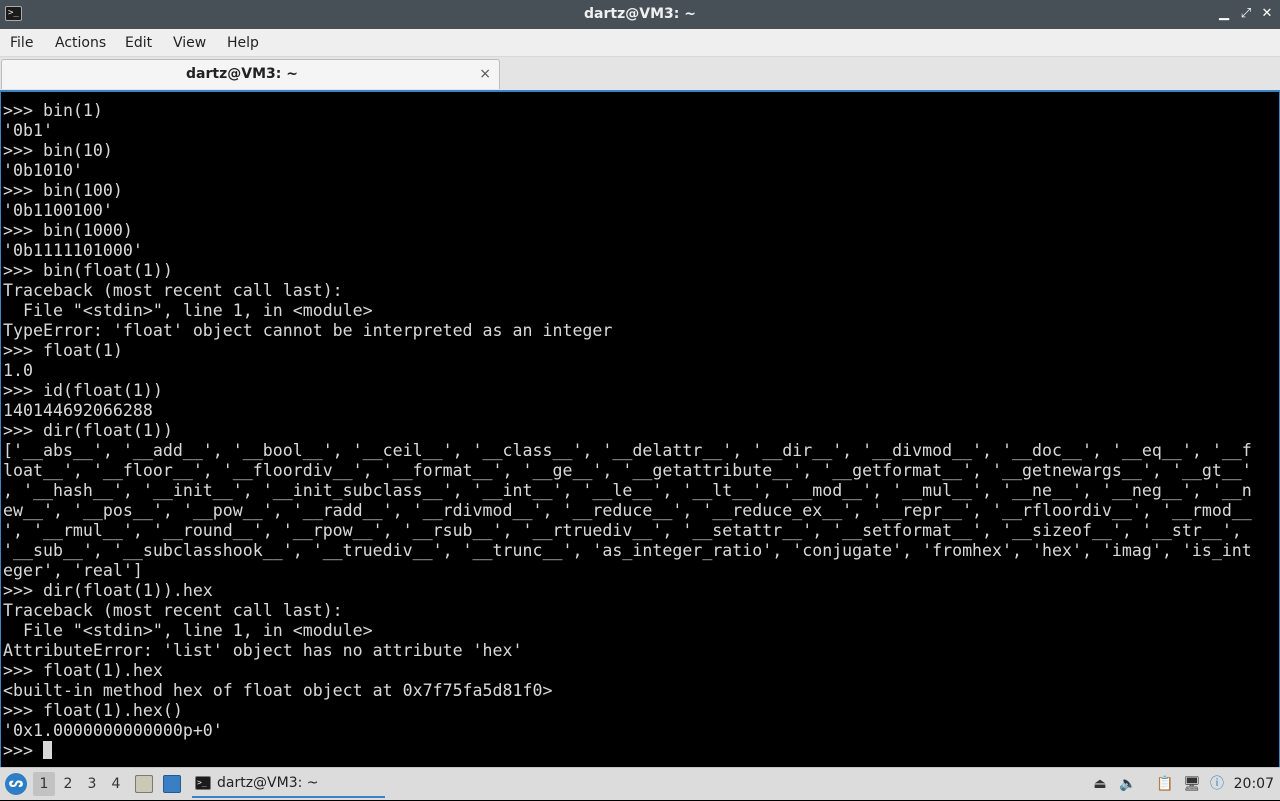  What do you see at coordinates (138, 43) in the screenshot?
I see `menu-edit: Edit` at bounding box center [138, 43].